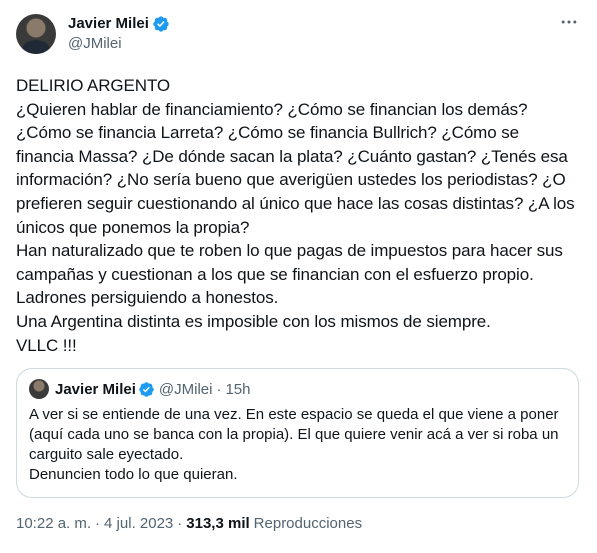 This screenshot has width=597, height=553. I want to click on more-horizontal-icon, so click(569, 22).